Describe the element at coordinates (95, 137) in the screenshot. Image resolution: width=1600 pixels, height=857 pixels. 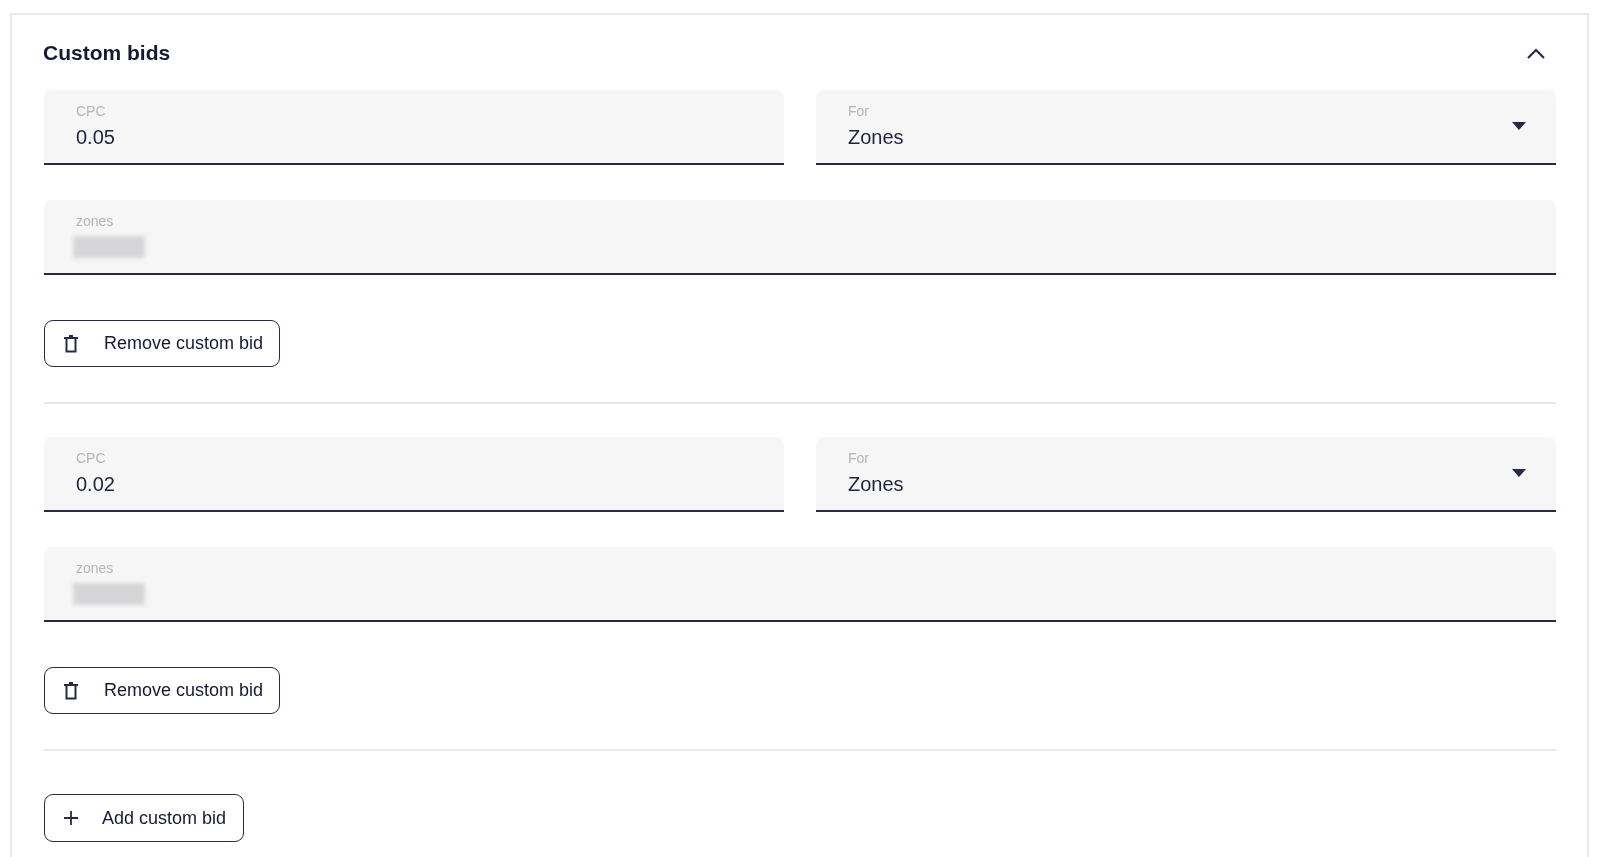
I see `field-value: 0.05` at that location.